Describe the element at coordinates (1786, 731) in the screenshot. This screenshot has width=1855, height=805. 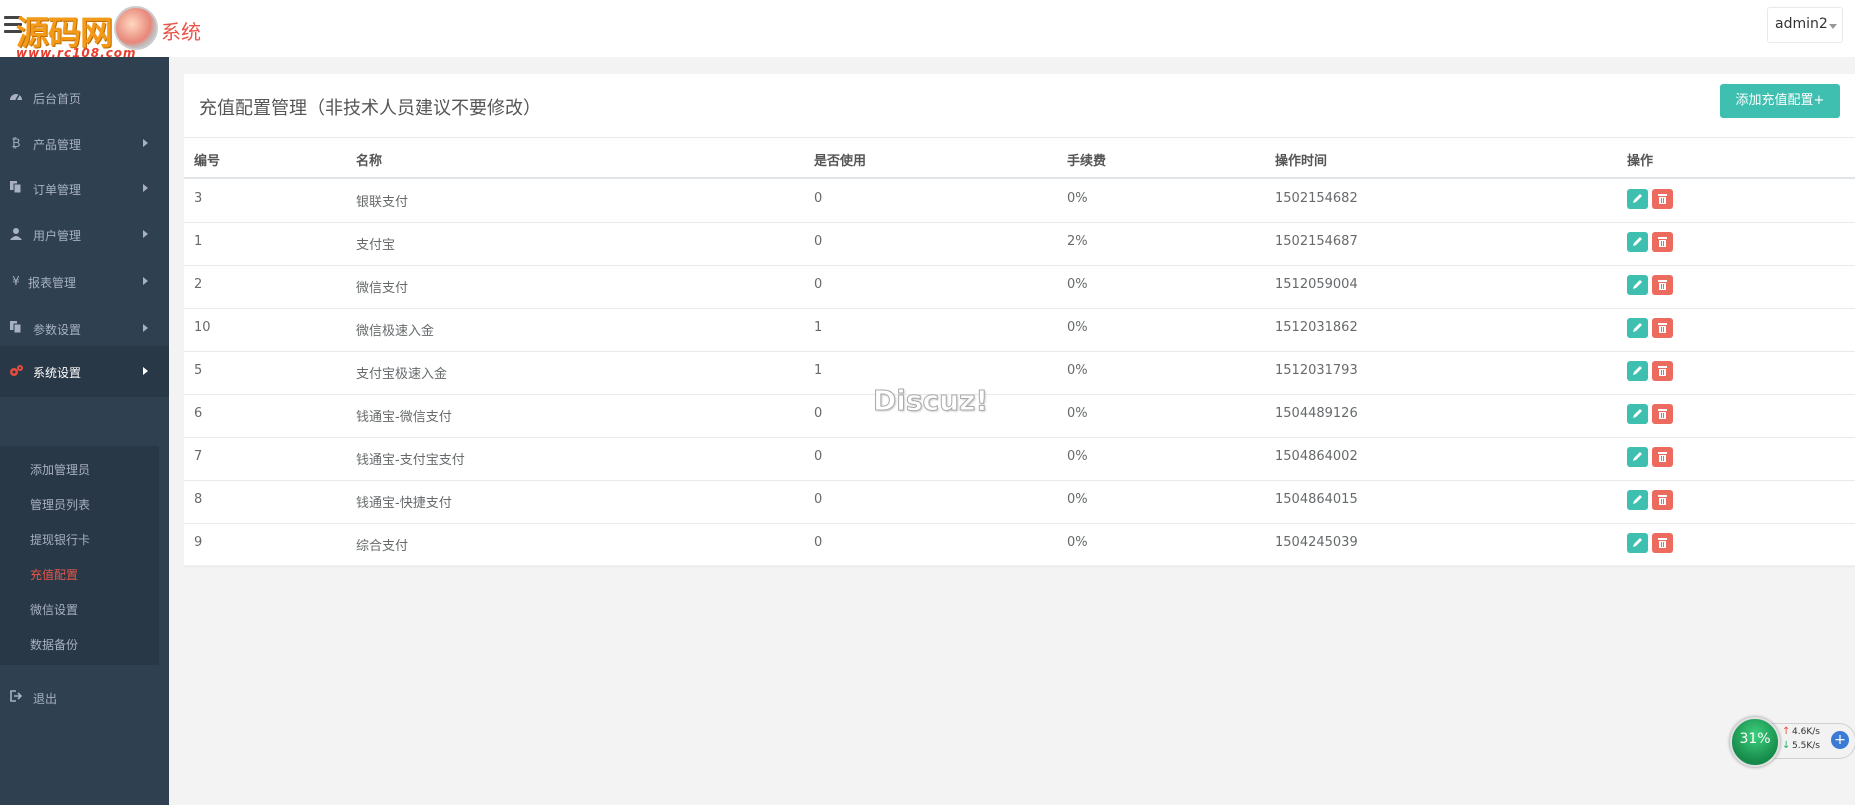
I see `arrow-up-icon: ↑` at that location.